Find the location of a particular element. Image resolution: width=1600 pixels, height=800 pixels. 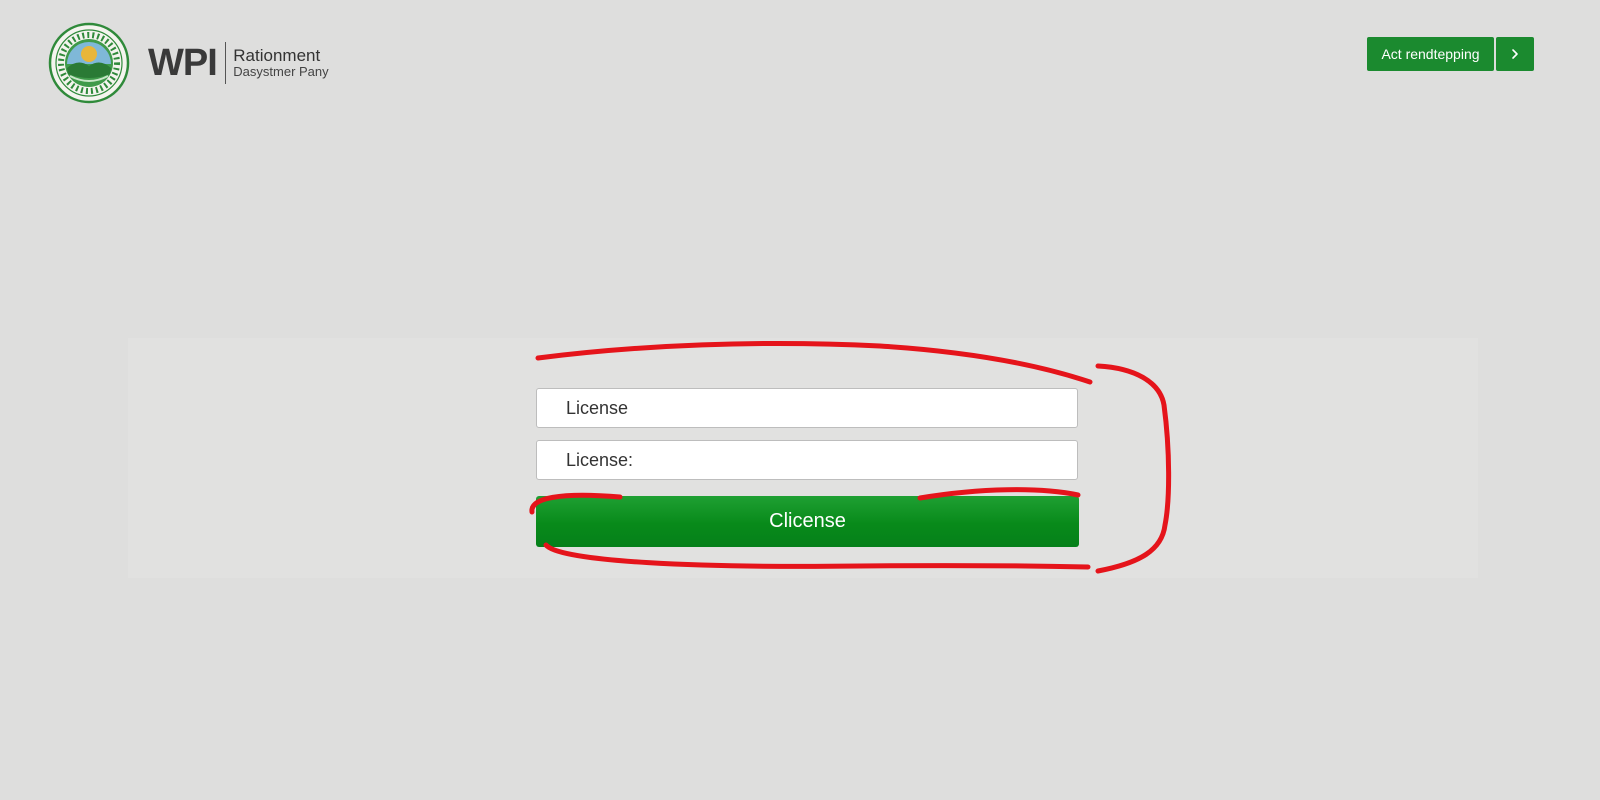

brand-name: Rationment is located at coordinates (277, 55).